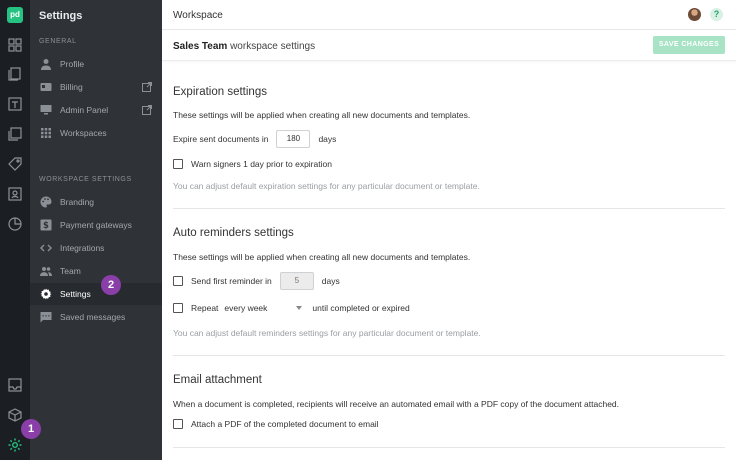 Image resolution: width=736 pixels, height=460 pixels. Describe the element at coordinates (58, 41) in the screenshot. I see `section-general: GENERAL` at that location.